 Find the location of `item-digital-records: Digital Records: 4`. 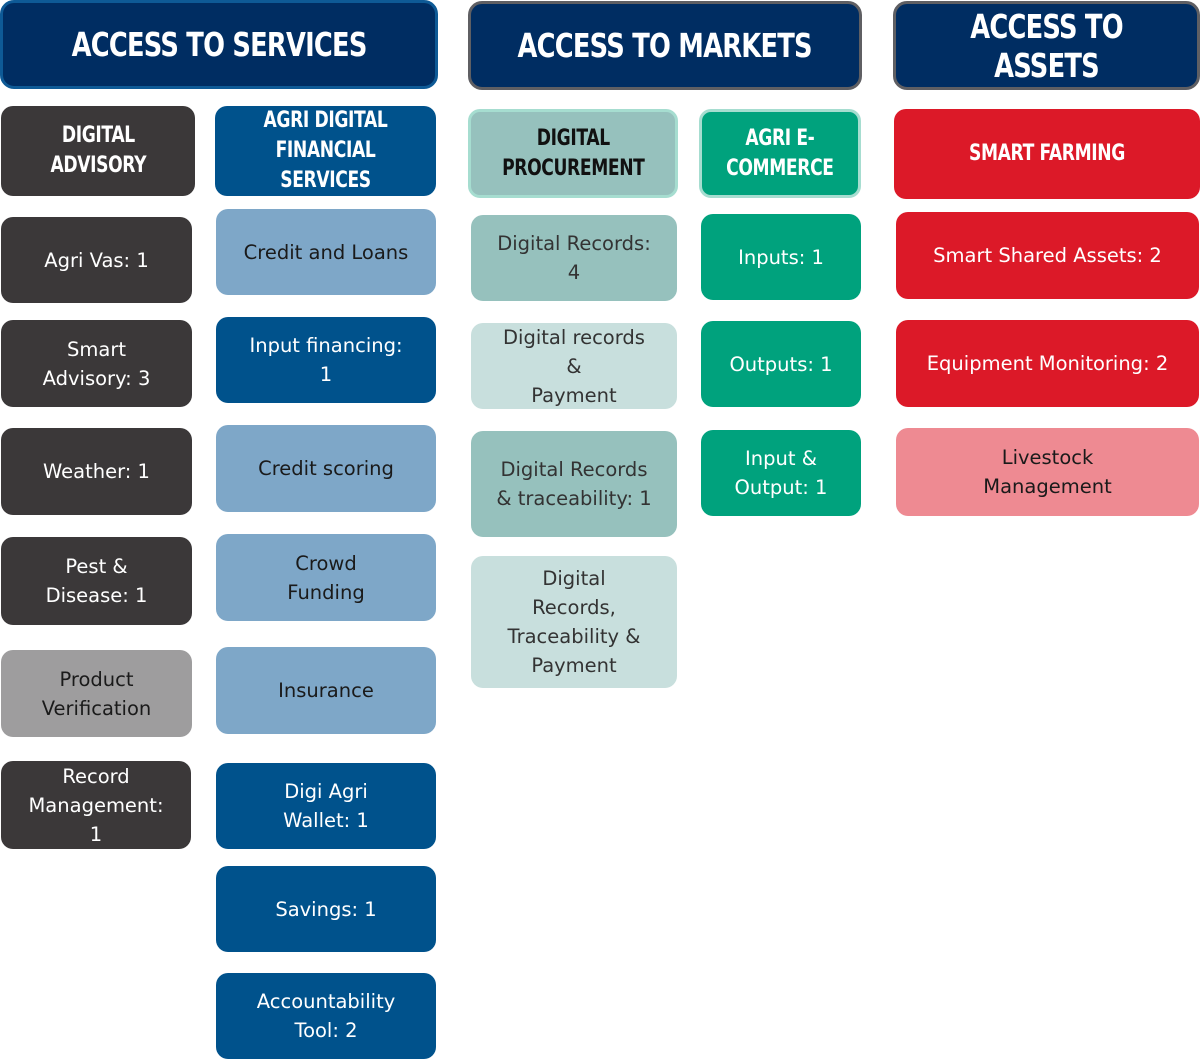

item-digital-records: Digital Records: 4 is located at coordinates (574, 258).